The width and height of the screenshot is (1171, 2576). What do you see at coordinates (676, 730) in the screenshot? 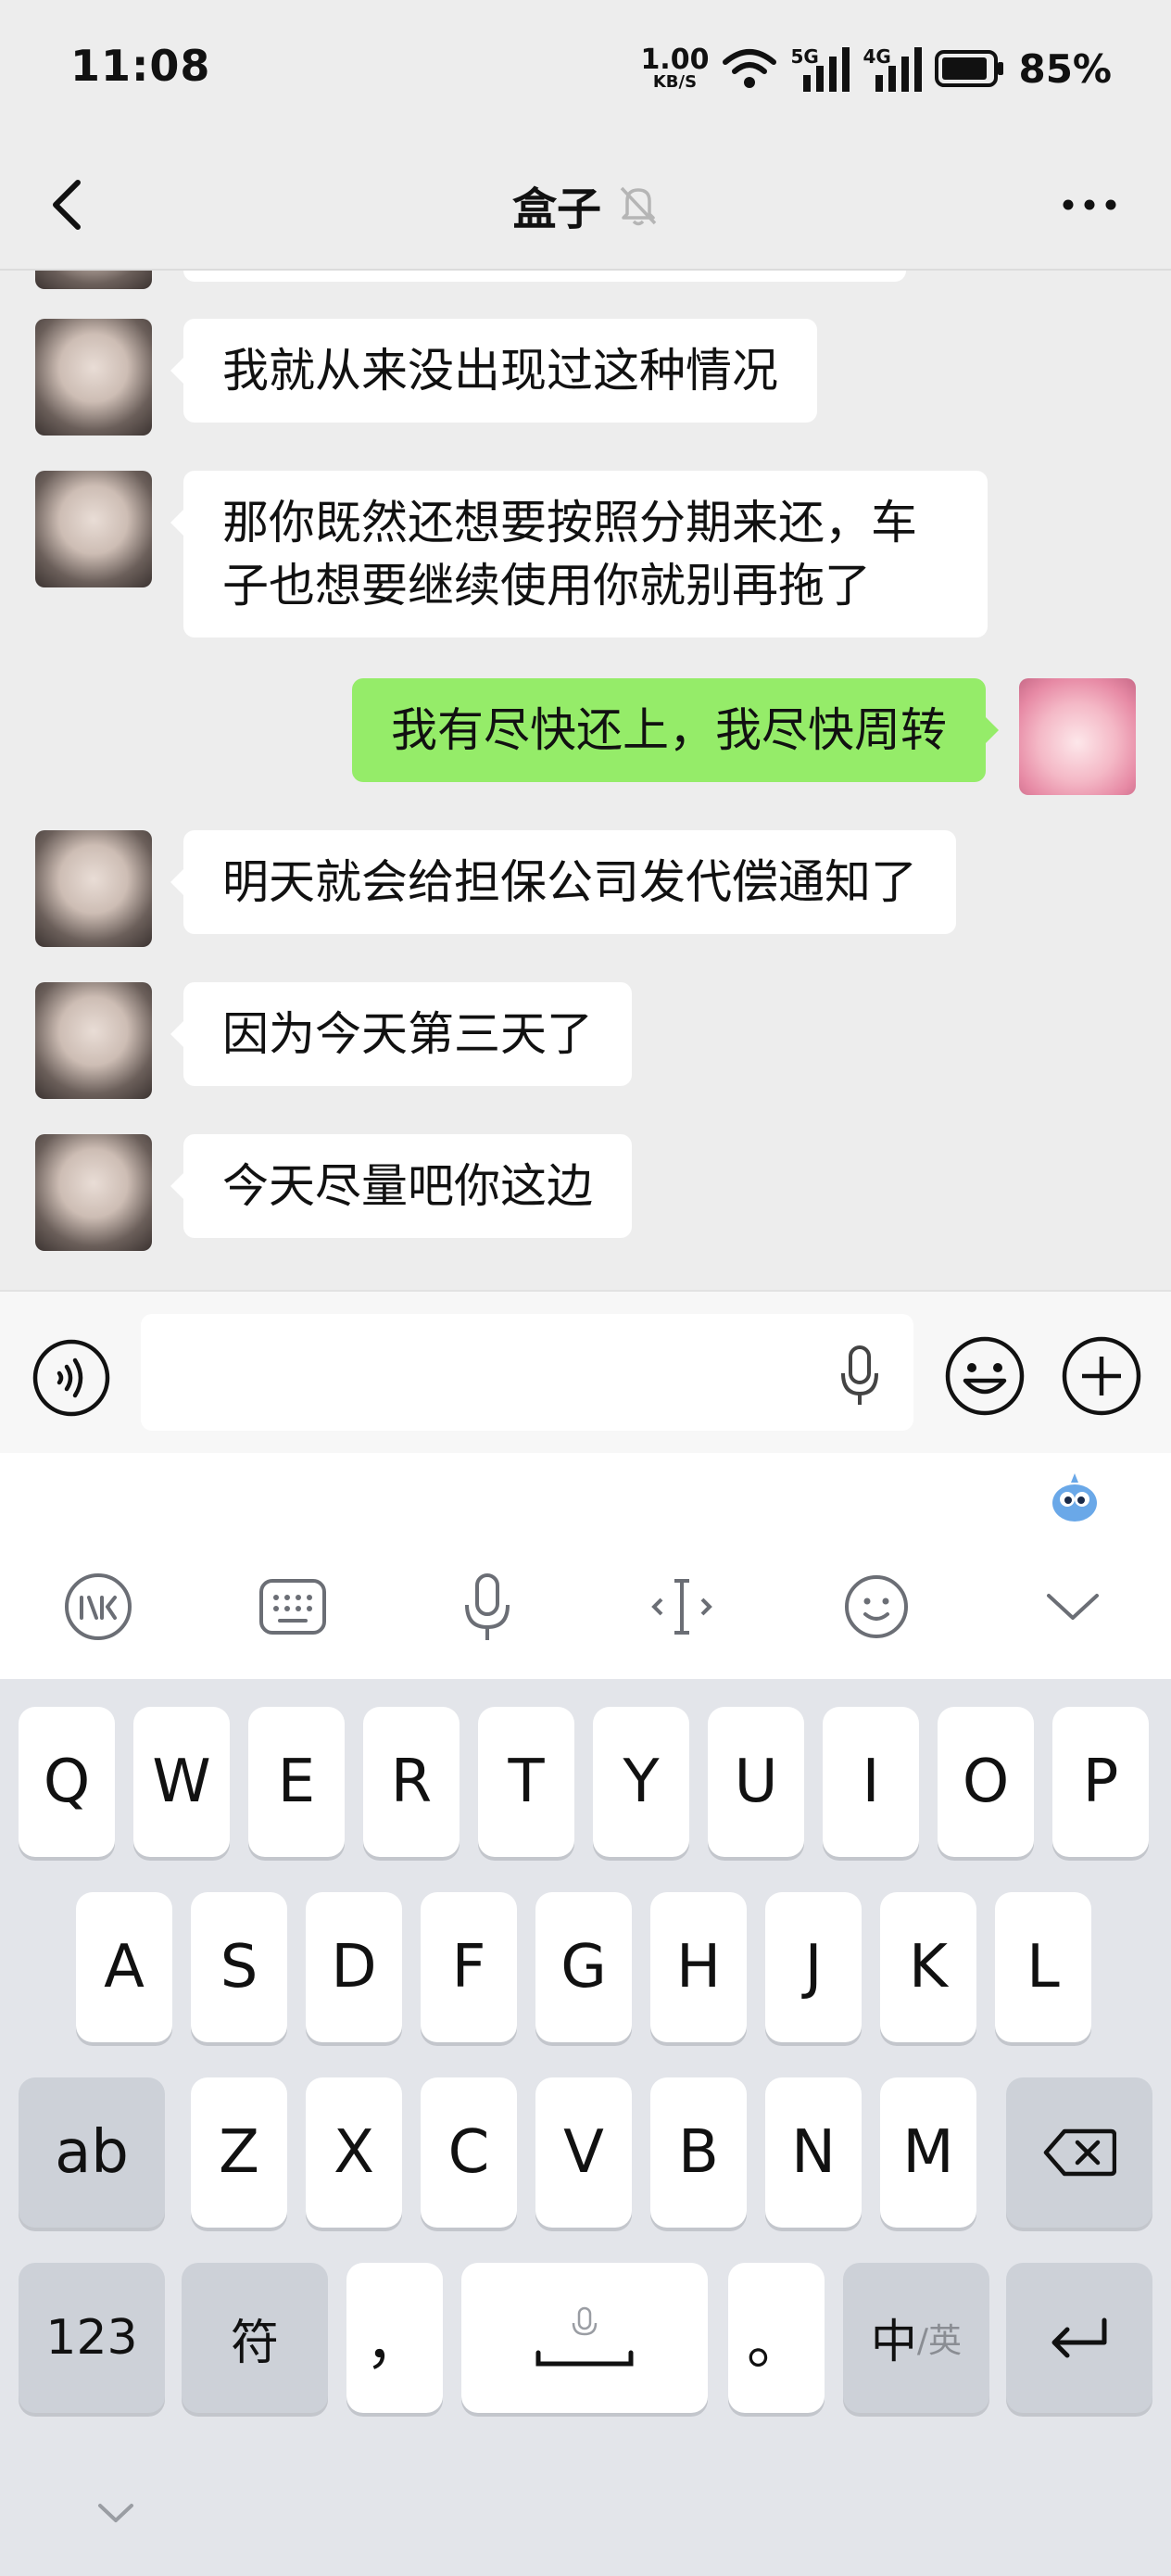
I see `message-bubble-mine: 我有尽快还上，我尽快周转` at bounding box center [676, 730].